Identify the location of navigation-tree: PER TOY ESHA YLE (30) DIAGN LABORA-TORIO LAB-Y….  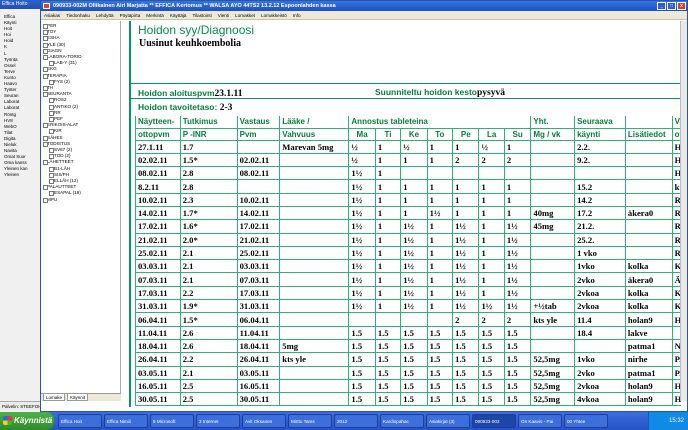
(80, 112).